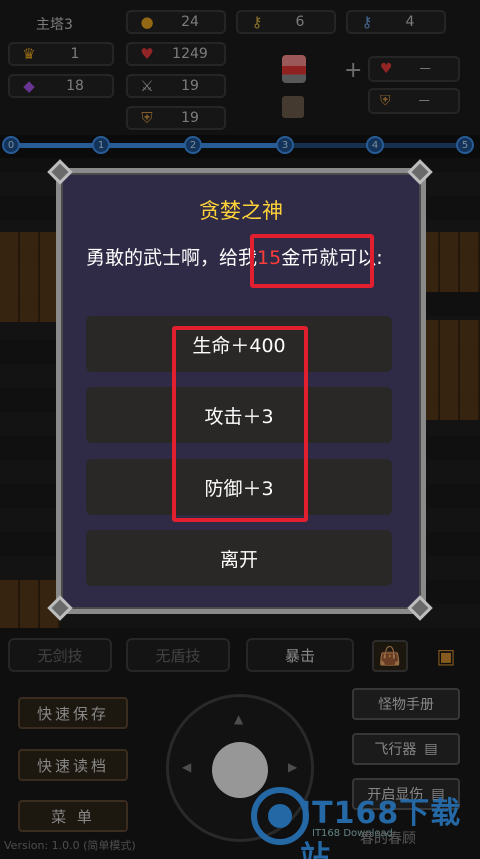  What do you see at coordinates (241, 211) in the screenshot?
I see `dialog-title: 贪婪之神` at bounding box center [241, 211].